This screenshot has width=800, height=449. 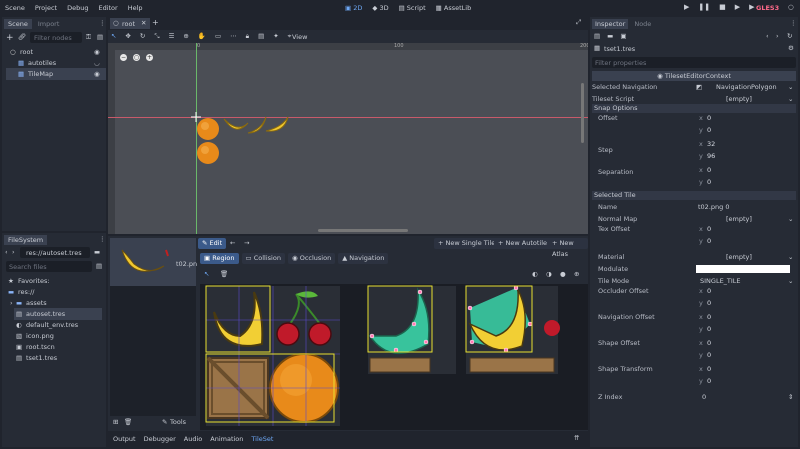 I want to click on pan-tool-icon: ✋, so click(x=202, y=36).